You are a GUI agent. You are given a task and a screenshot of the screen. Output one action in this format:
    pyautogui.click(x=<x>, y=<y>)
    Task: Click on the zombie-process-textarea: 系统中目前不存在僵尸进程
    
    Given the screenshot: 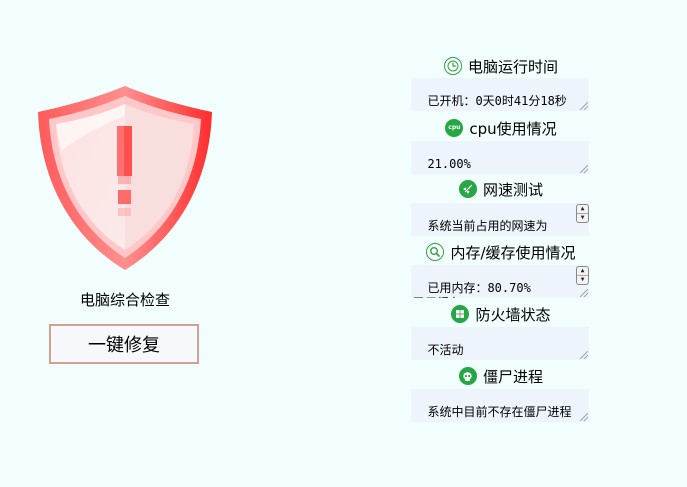 What is the action you would take?
    pyautogui.click(x=500, y=405)
    